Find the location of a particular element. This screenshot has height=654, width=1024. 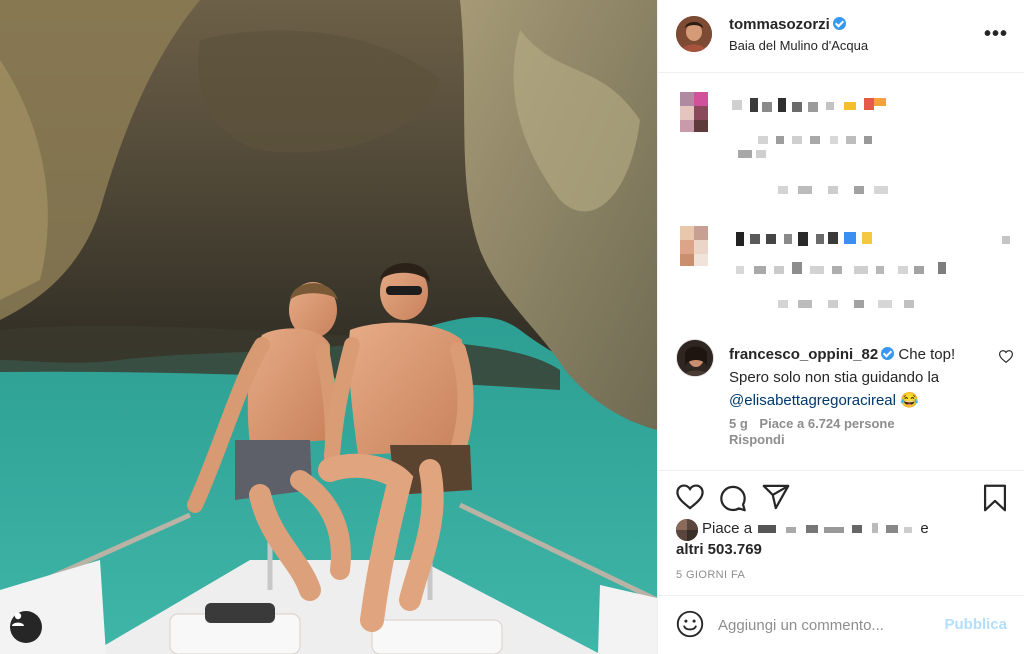

post-actions is located at coordinates (841, 498).